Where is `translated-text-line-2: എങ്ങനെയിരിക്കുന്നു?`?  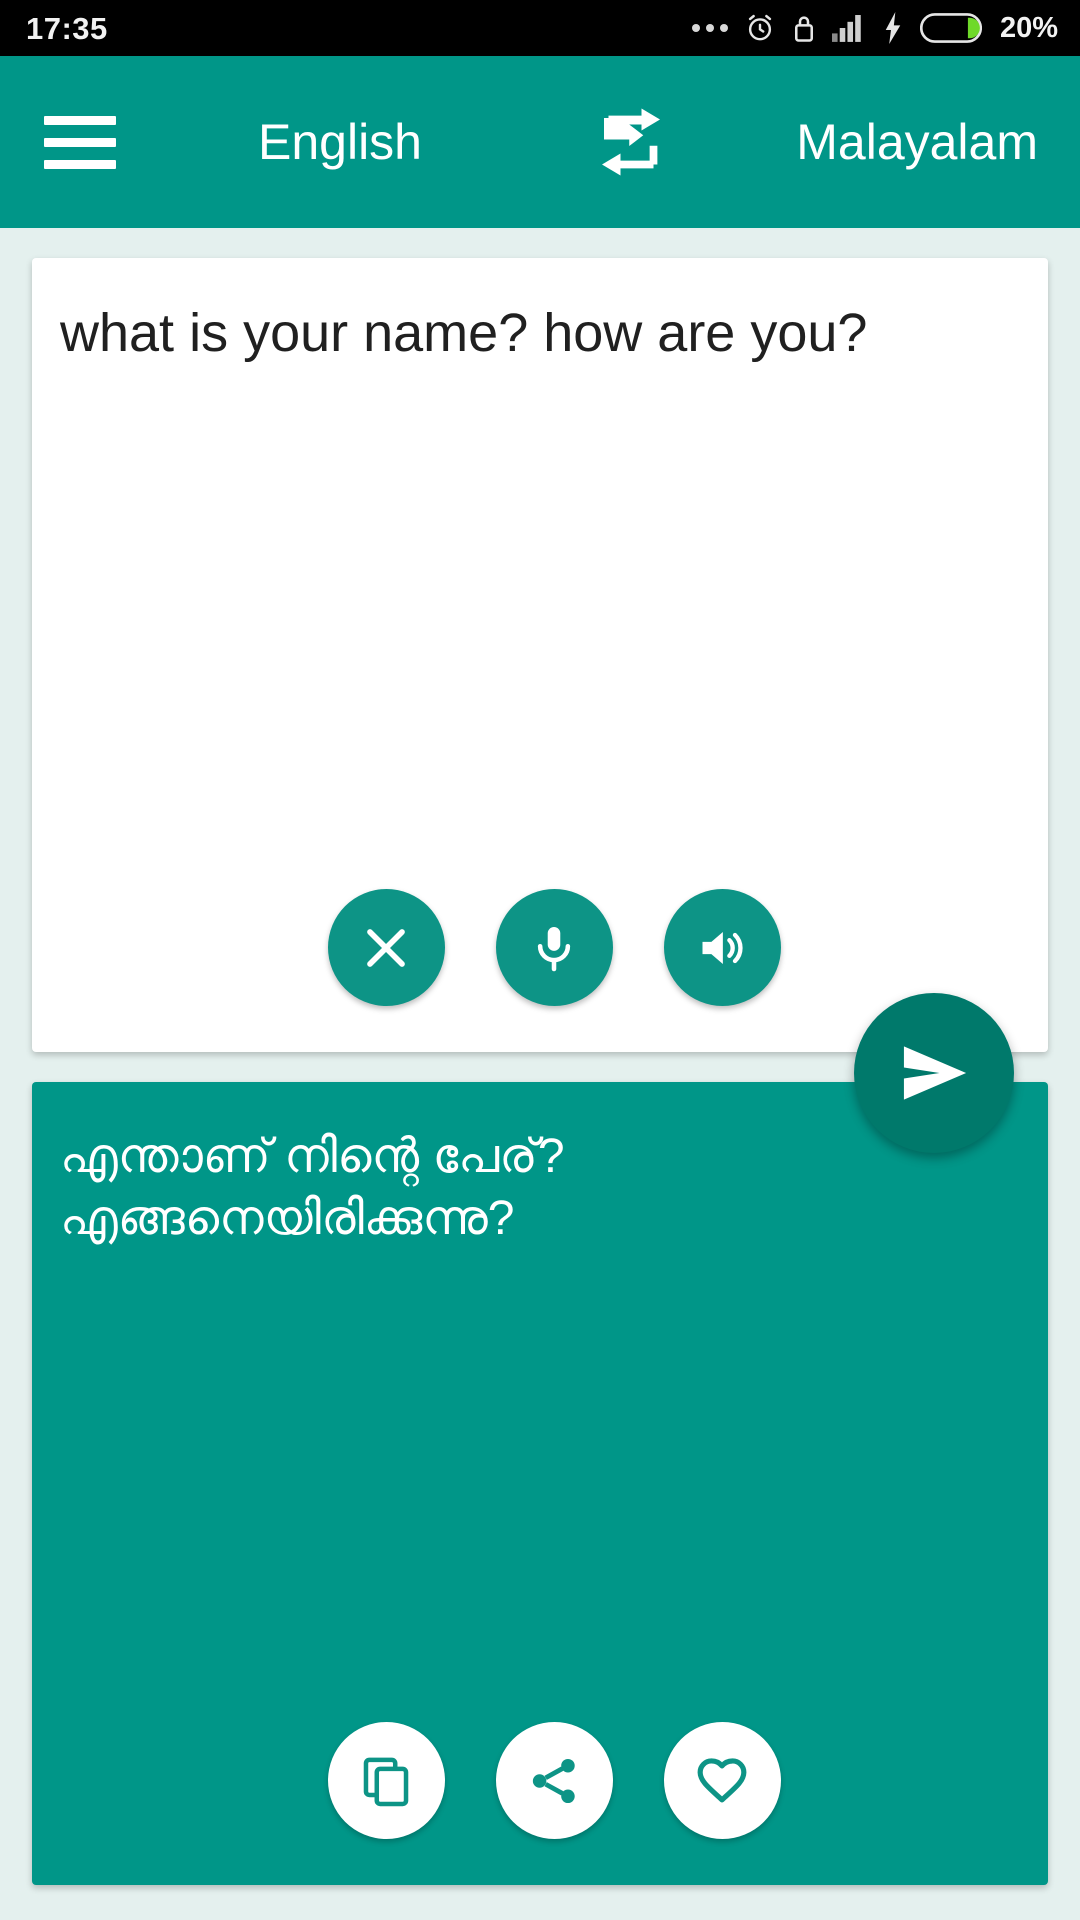
translated-text-line-2: എങ്ങനെയിരിക്കുന്നു? is located at coordinates (287, 1219).